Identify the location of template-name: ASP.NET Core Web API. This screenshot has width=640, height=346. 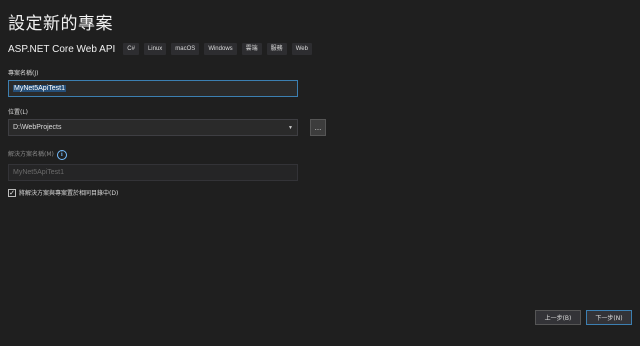
(62, 49).